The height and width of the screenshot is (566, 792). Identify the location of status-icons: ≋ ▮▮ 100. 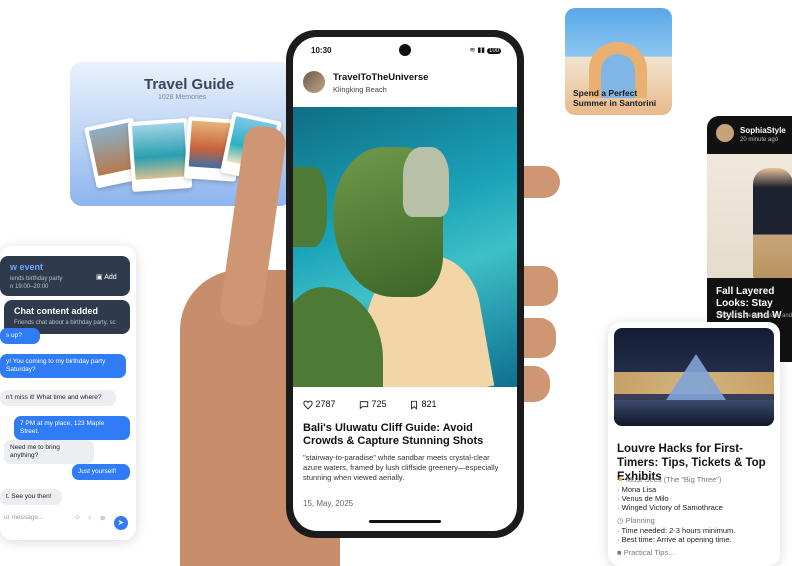
(485, 50).